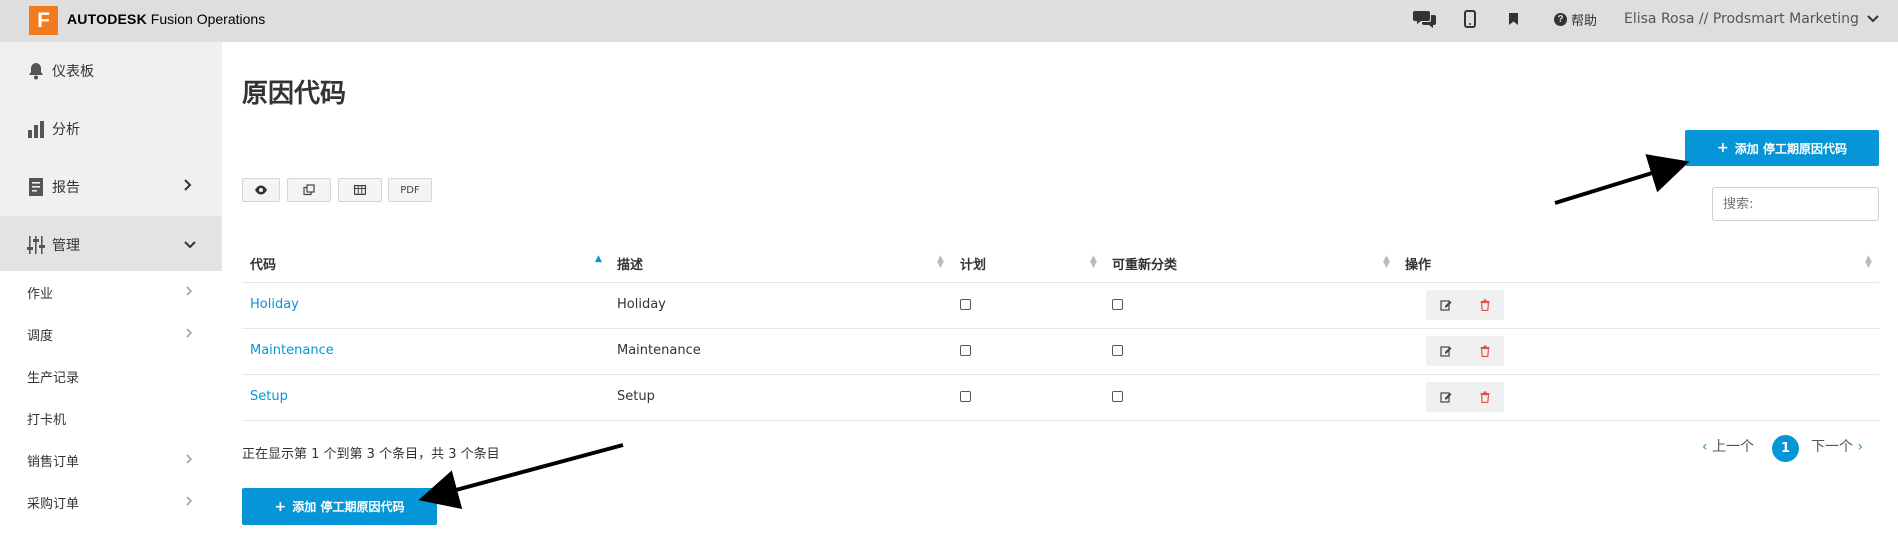 The width and height of the screenshot is (1898, 534). Describe the element at coordinates (53, 378) in the screenshot. I see `sidebar-subitem-label: 生产记录` at that location.